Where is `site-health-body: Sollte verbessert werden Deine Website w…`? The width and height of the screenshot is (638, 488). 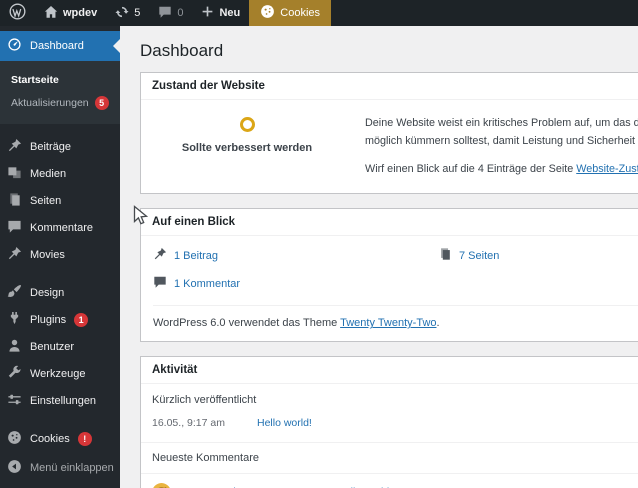 site-health-body: Sollte verbessert werden Deine Website w… is located at coordinates (389, 146).